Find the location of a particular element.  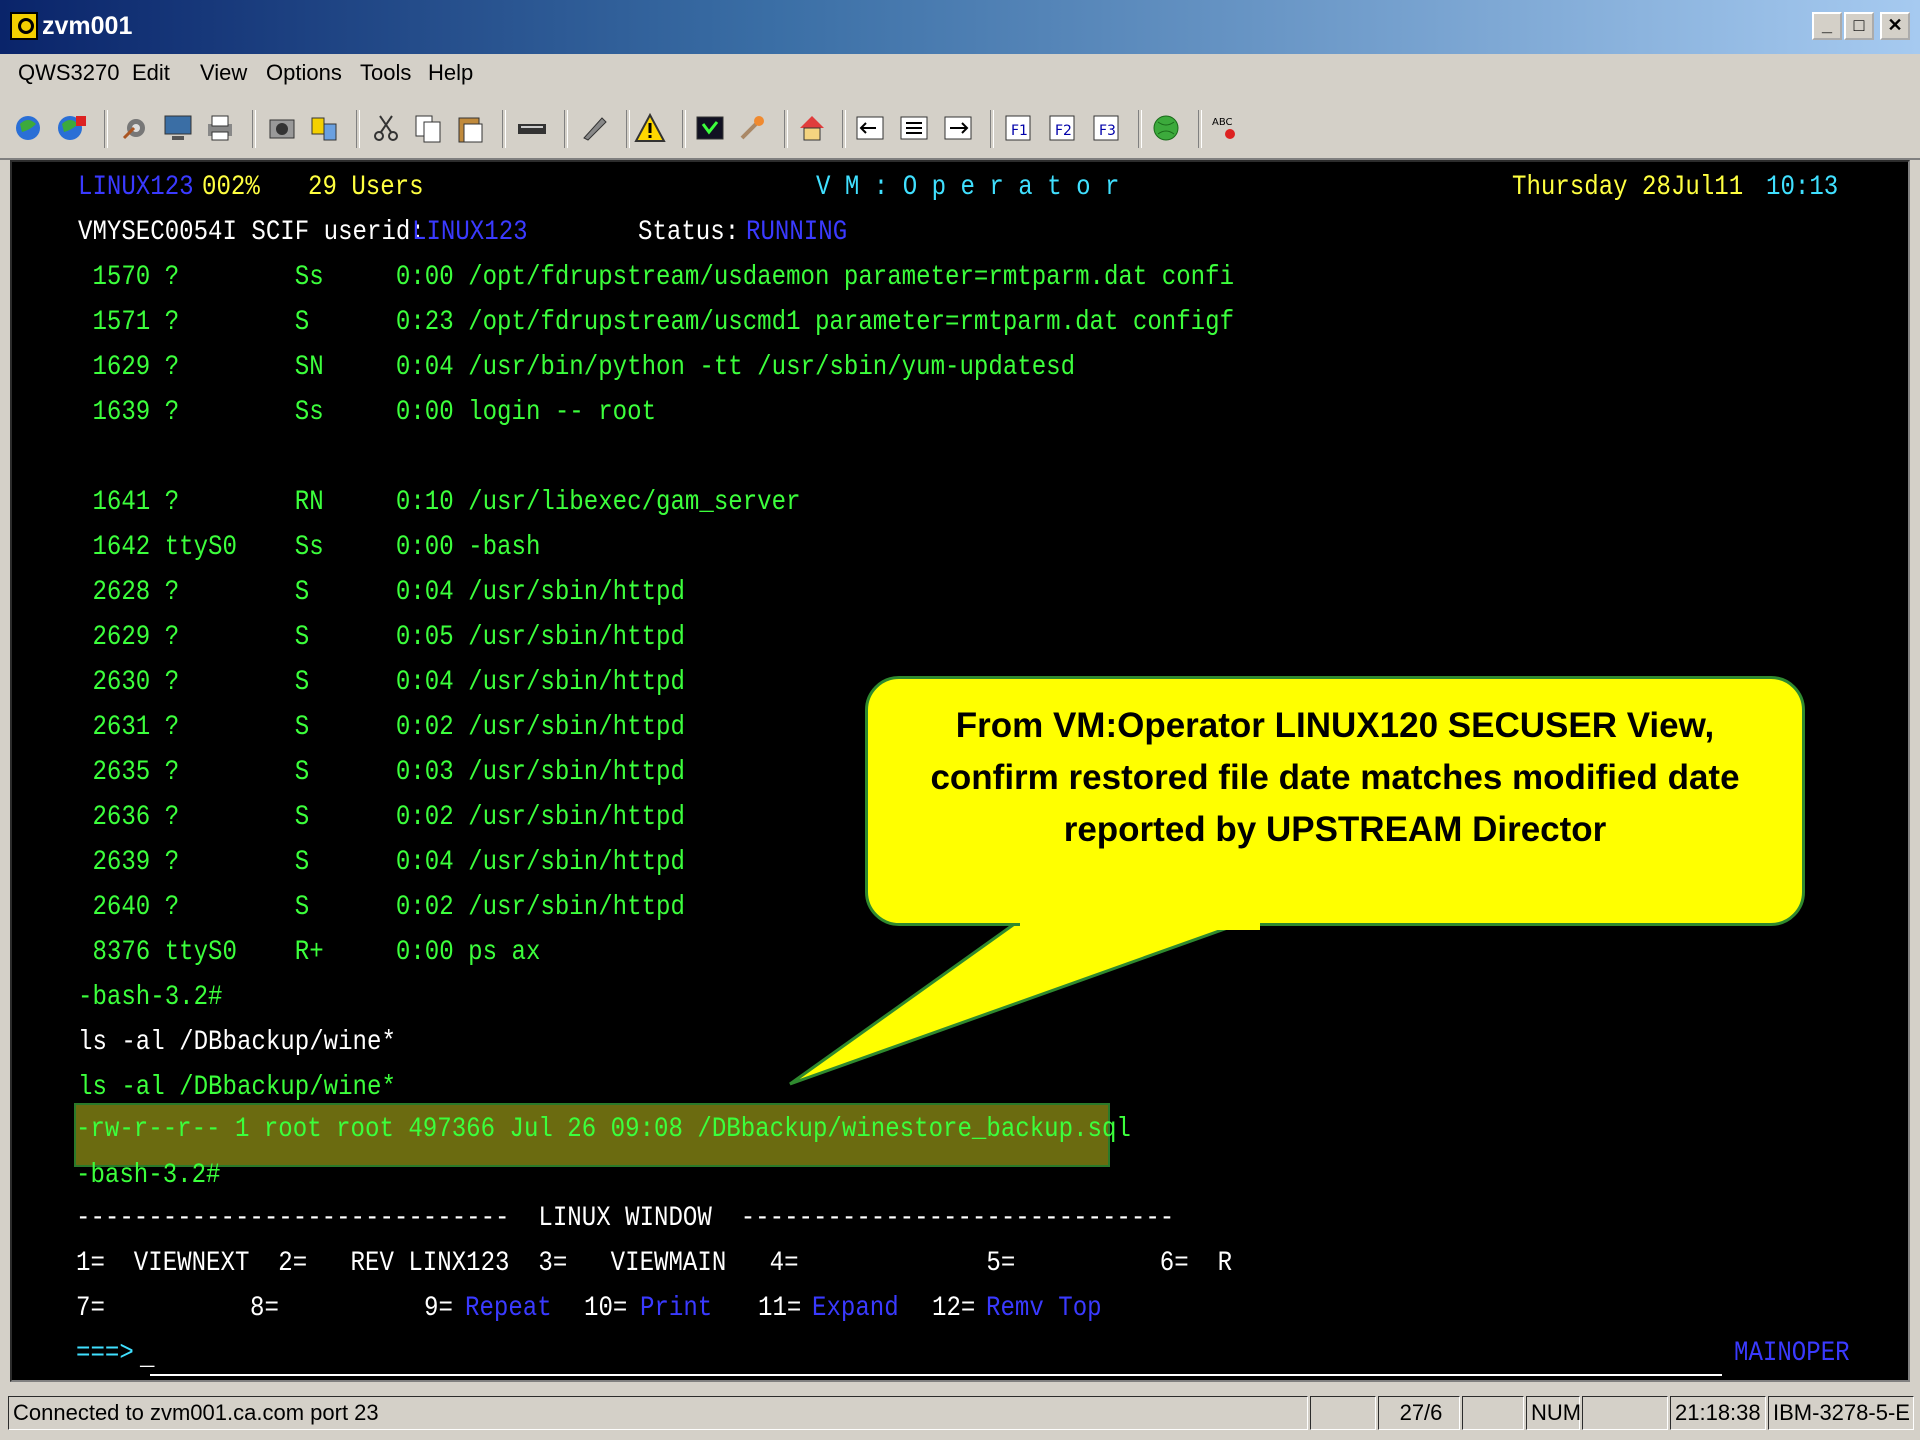

pf12-label: Remv Top is located at coordinates (1044, 1308).